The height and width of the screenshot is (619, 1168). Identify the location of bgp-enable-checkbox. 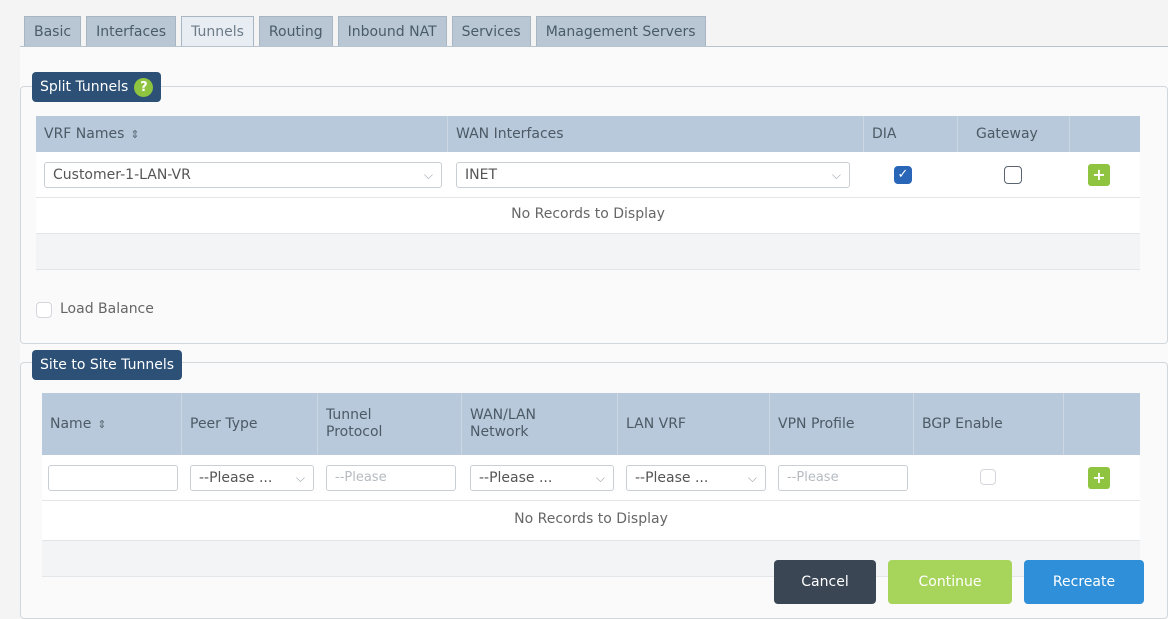
(988, 477).